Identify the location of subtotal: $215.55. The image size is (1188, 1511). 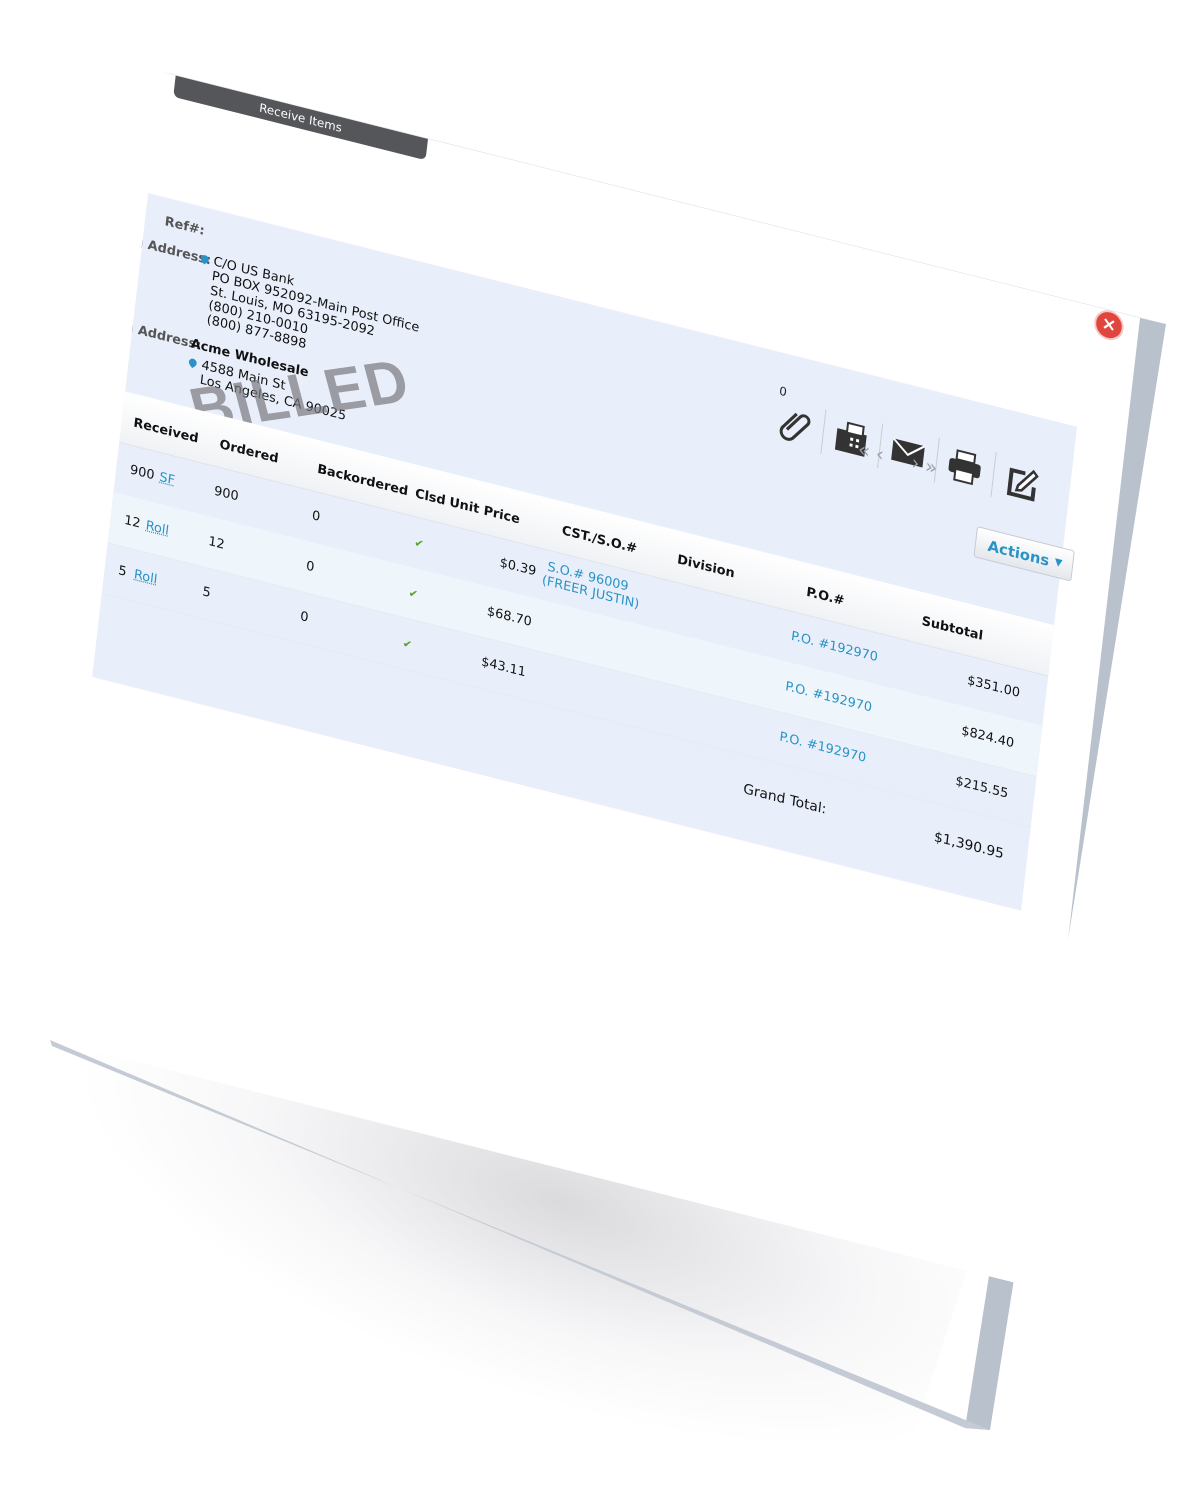
(981, 787).